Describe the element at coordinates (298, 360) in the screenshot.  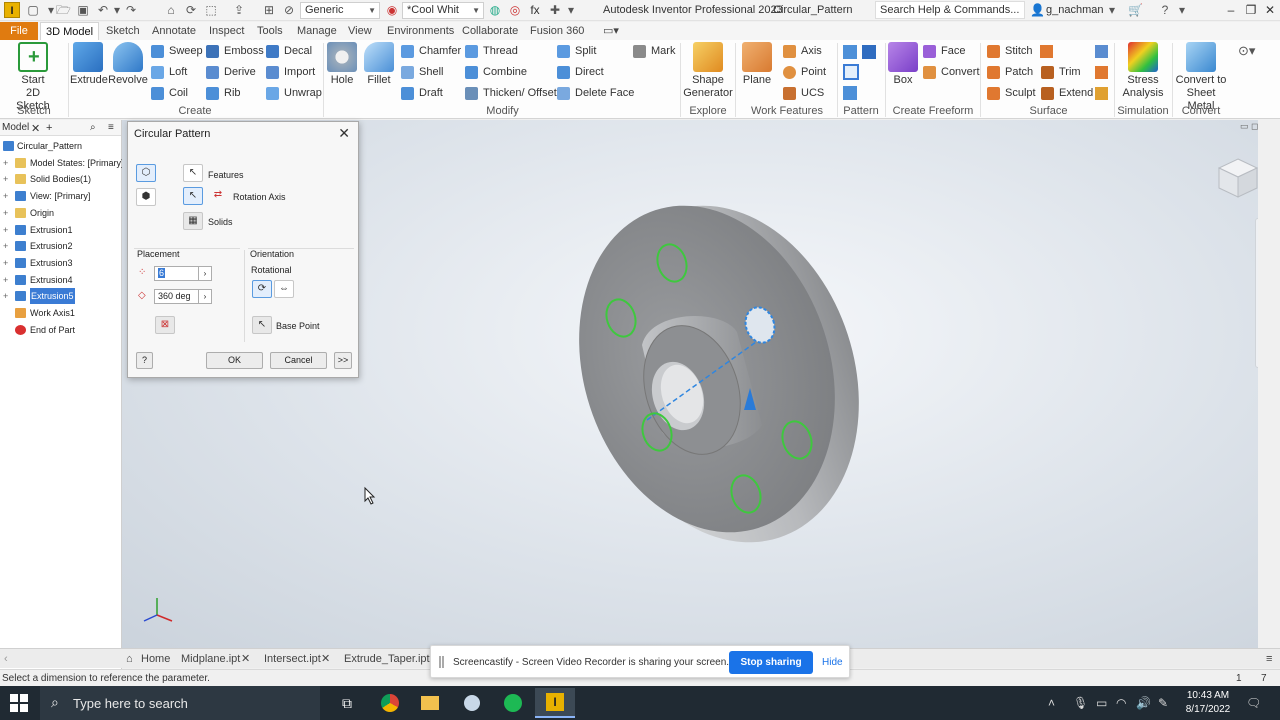
I see `cancel-button: Cancel` at that location.